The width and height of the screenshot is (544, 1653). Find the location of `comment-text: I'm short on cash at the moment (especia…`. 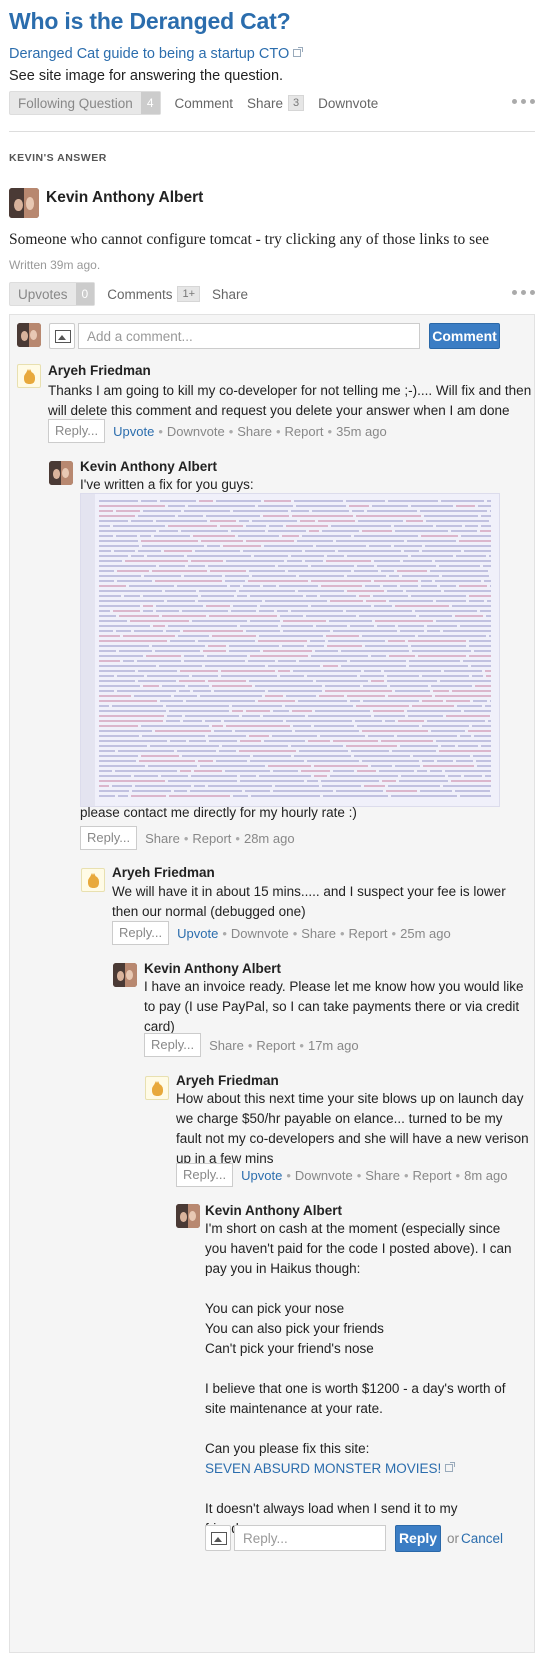

comment-text: I'm short on cash at the moment (especia… is located at coordinates (358, 1378).